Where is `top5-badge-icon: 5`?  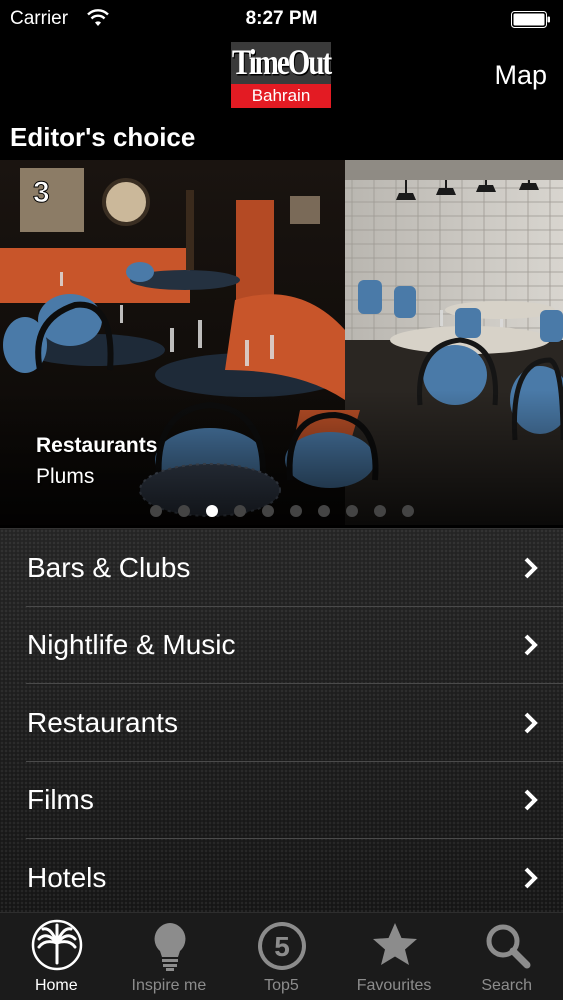 top5-badge-icon: 5 is located at coordinates (282, 946).